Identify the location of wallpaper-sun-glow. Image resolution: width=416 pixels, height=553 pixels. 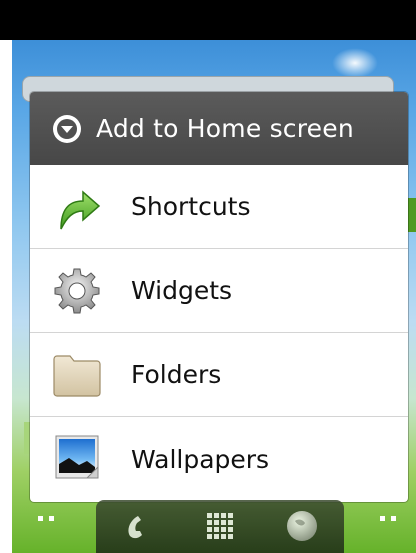
(355, 63).